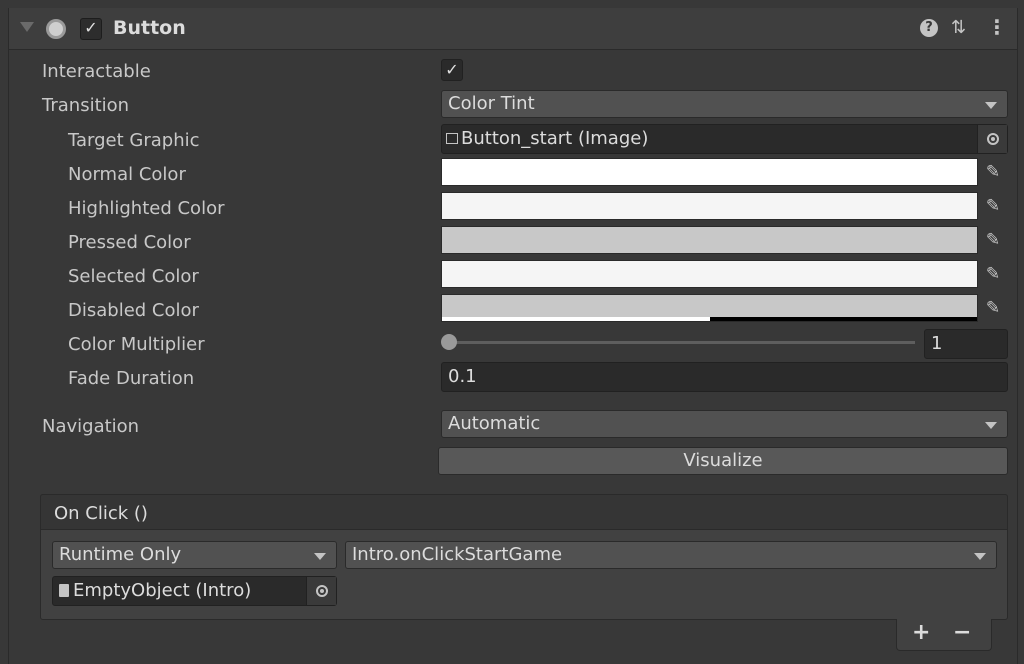 The height and width of the screenshot is (664, 1024). Describe the element at coordinates (997, 27) in the screenshot. I see `kebab-menu-icon: ⋮` at that location.